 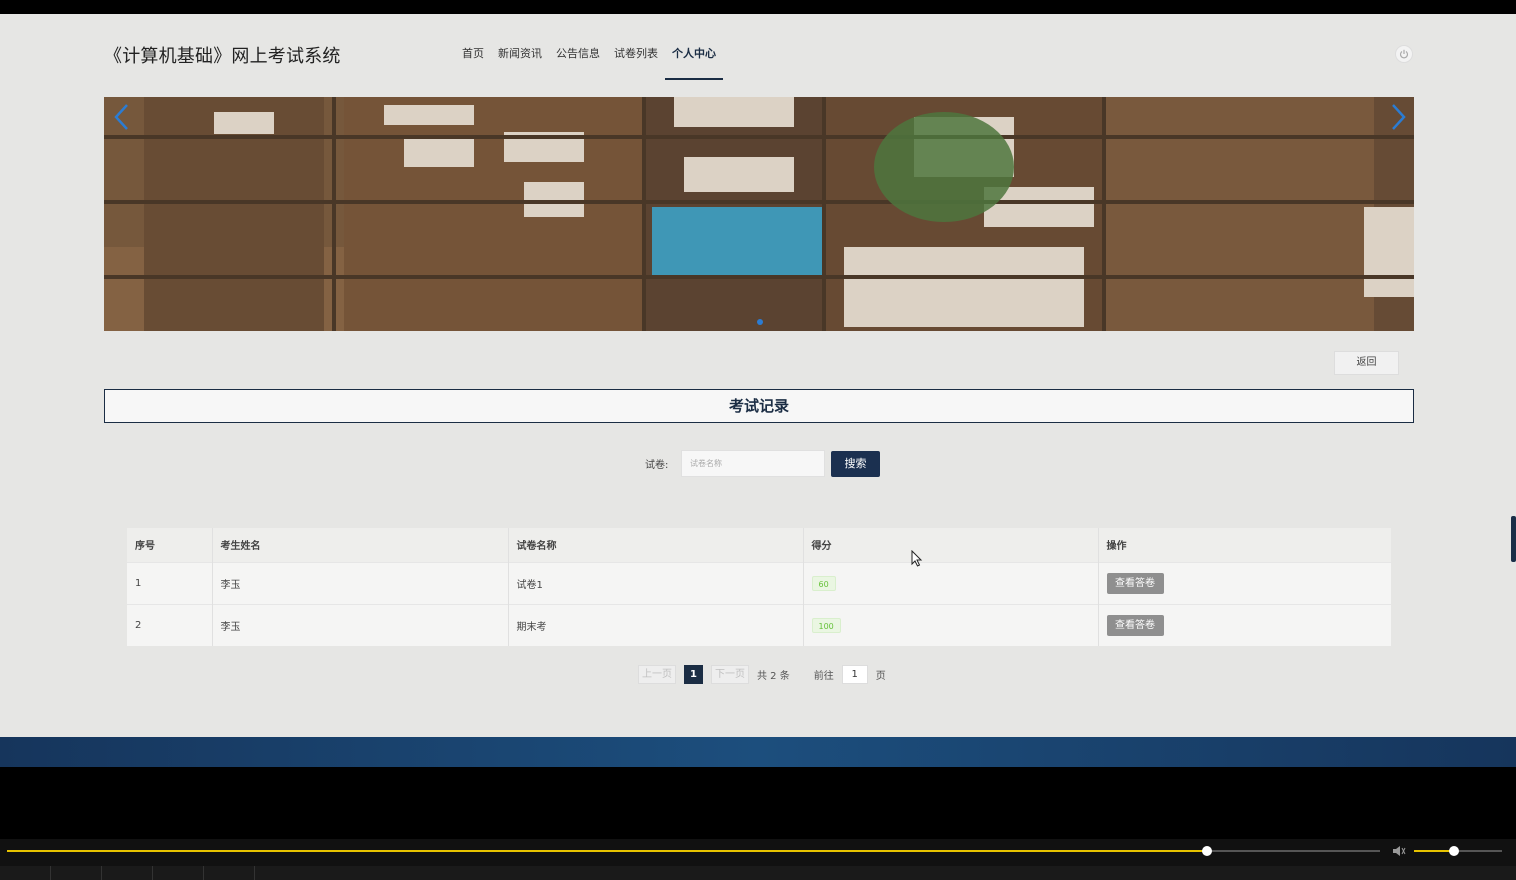 What do you see at coordinates (656, 624) in the screenshot?
I see `row-paper: 期末考` at bounding box center [656, 624].